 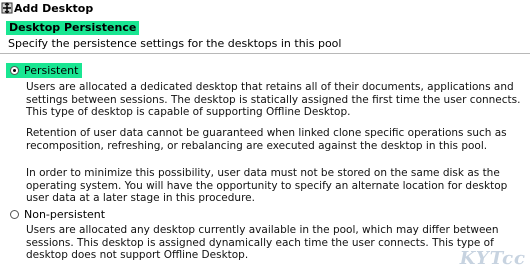 I want to click on site-watermark: KYTcc, so click(x=492, y=258).